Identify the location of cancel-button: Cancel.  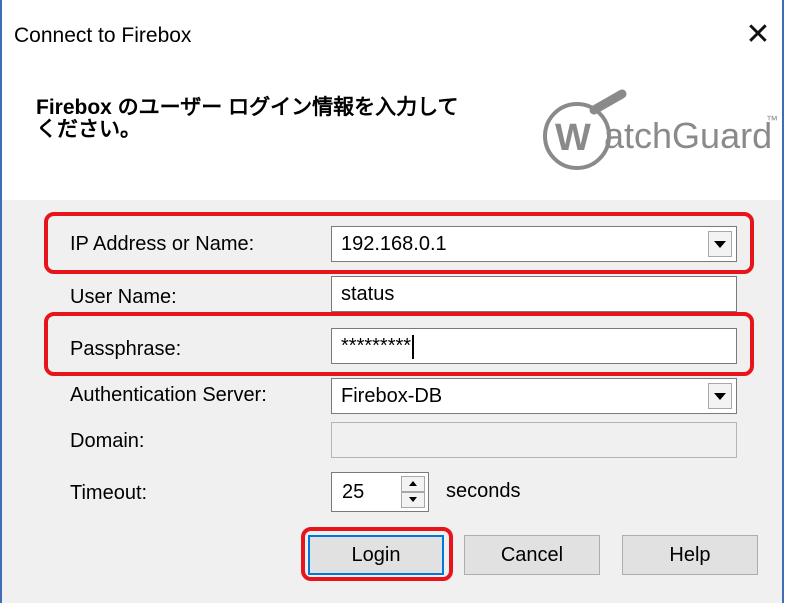
(532, 555).